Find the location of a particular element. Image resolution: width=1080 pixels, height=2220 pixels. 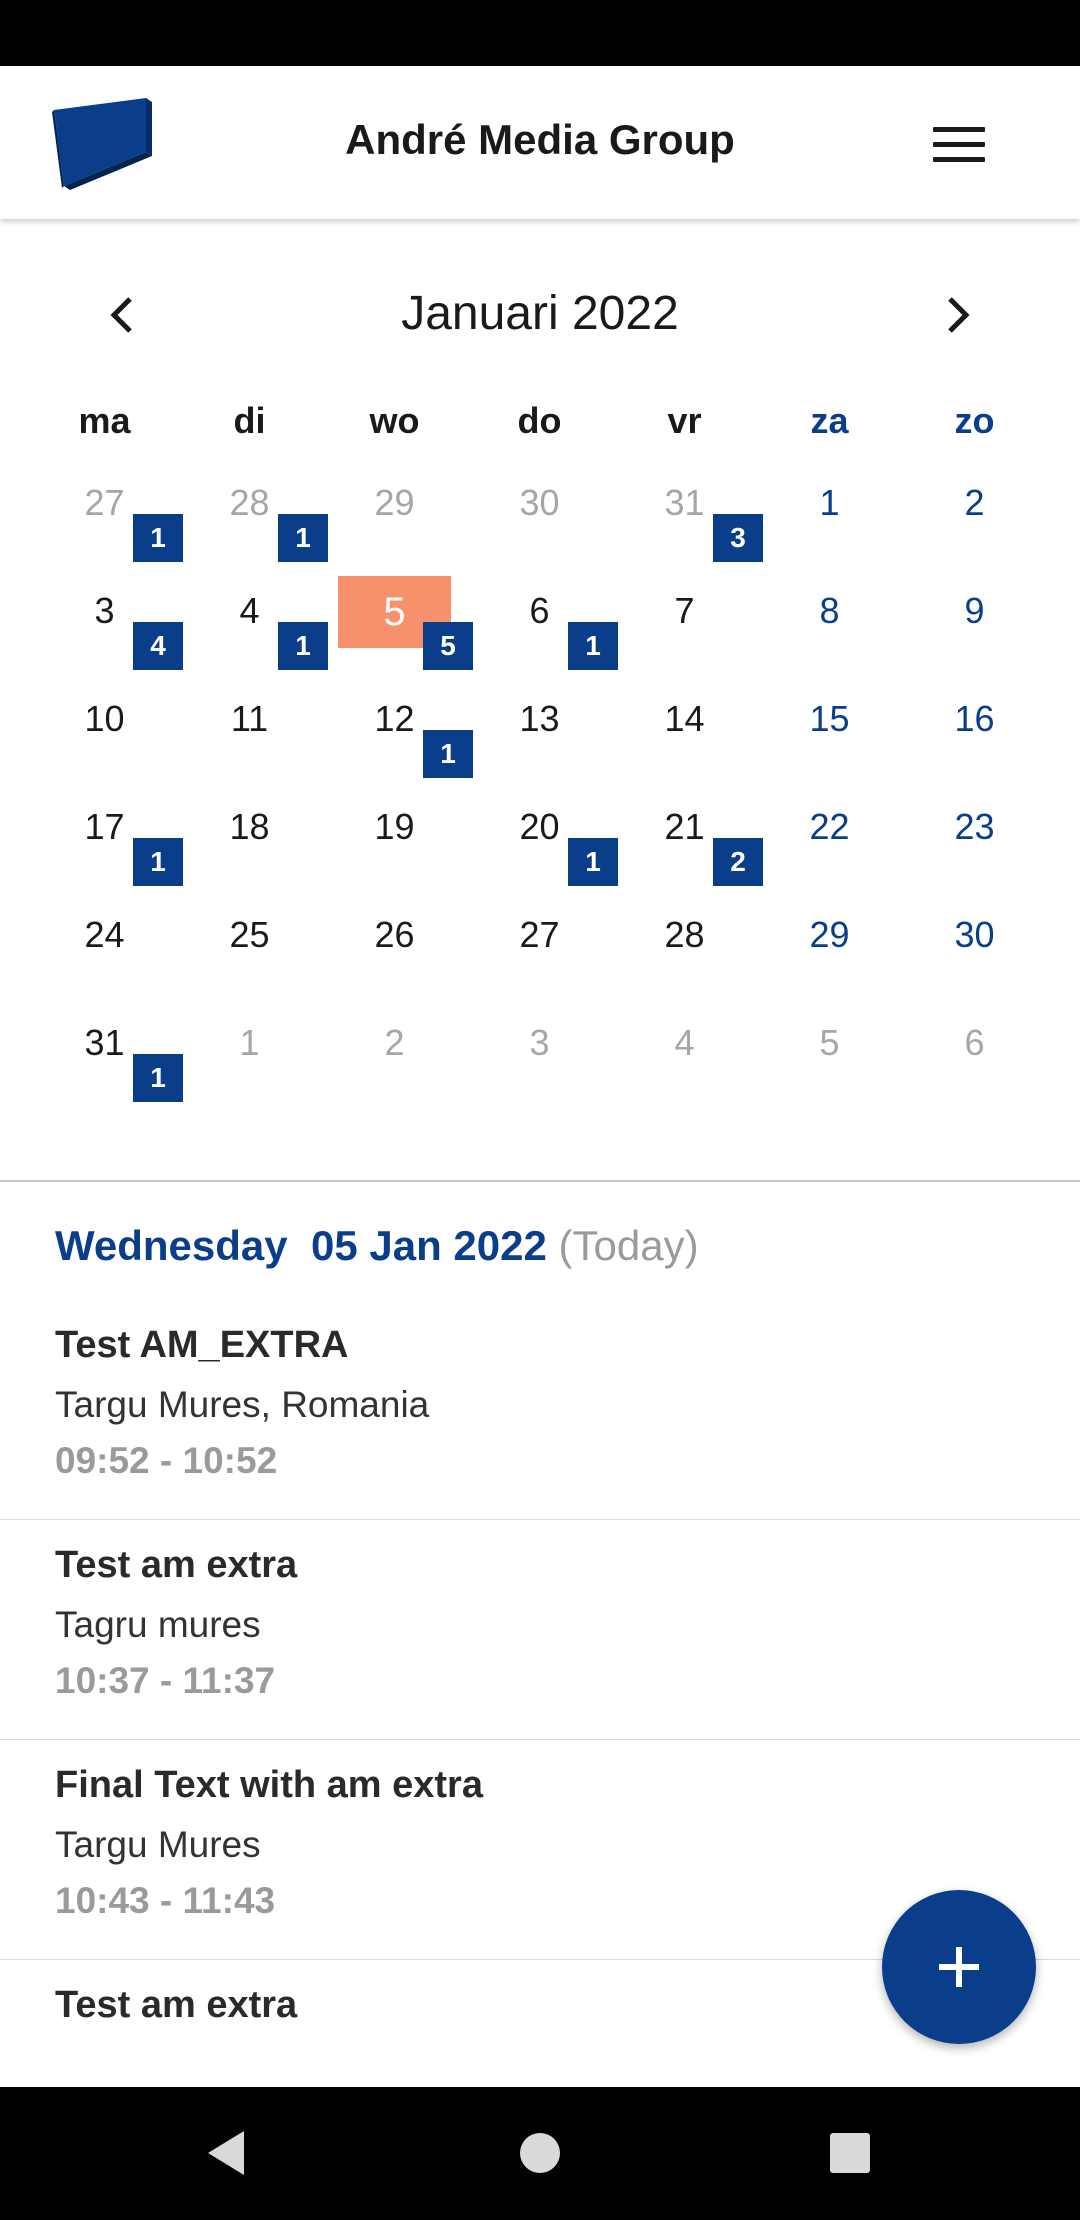

day-number: 10 is located at coordinates (104, 718).